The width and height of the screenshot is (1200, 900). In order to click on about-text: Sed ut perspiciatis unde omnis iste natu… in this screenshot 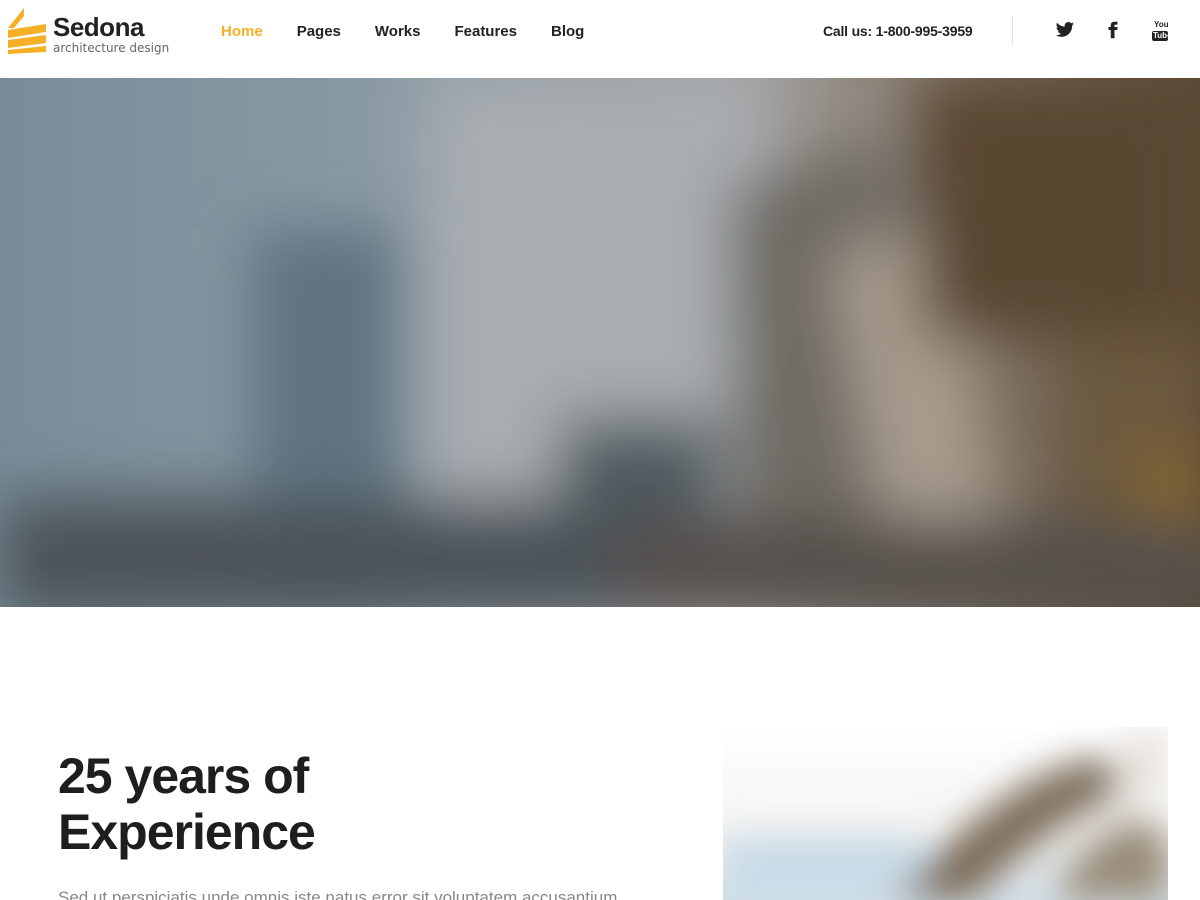, I will do `click(338, 894)`.